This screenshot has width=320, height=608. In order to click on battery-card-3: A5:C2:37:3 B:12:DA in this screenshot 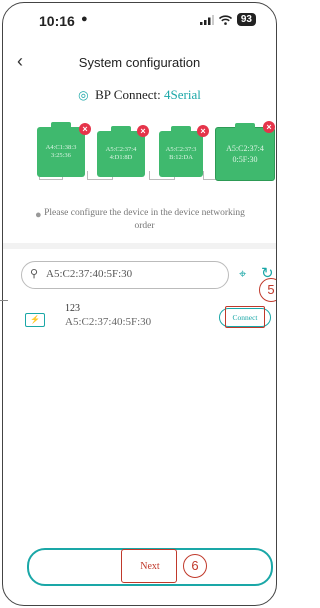, I will do `click(181, 151)`.